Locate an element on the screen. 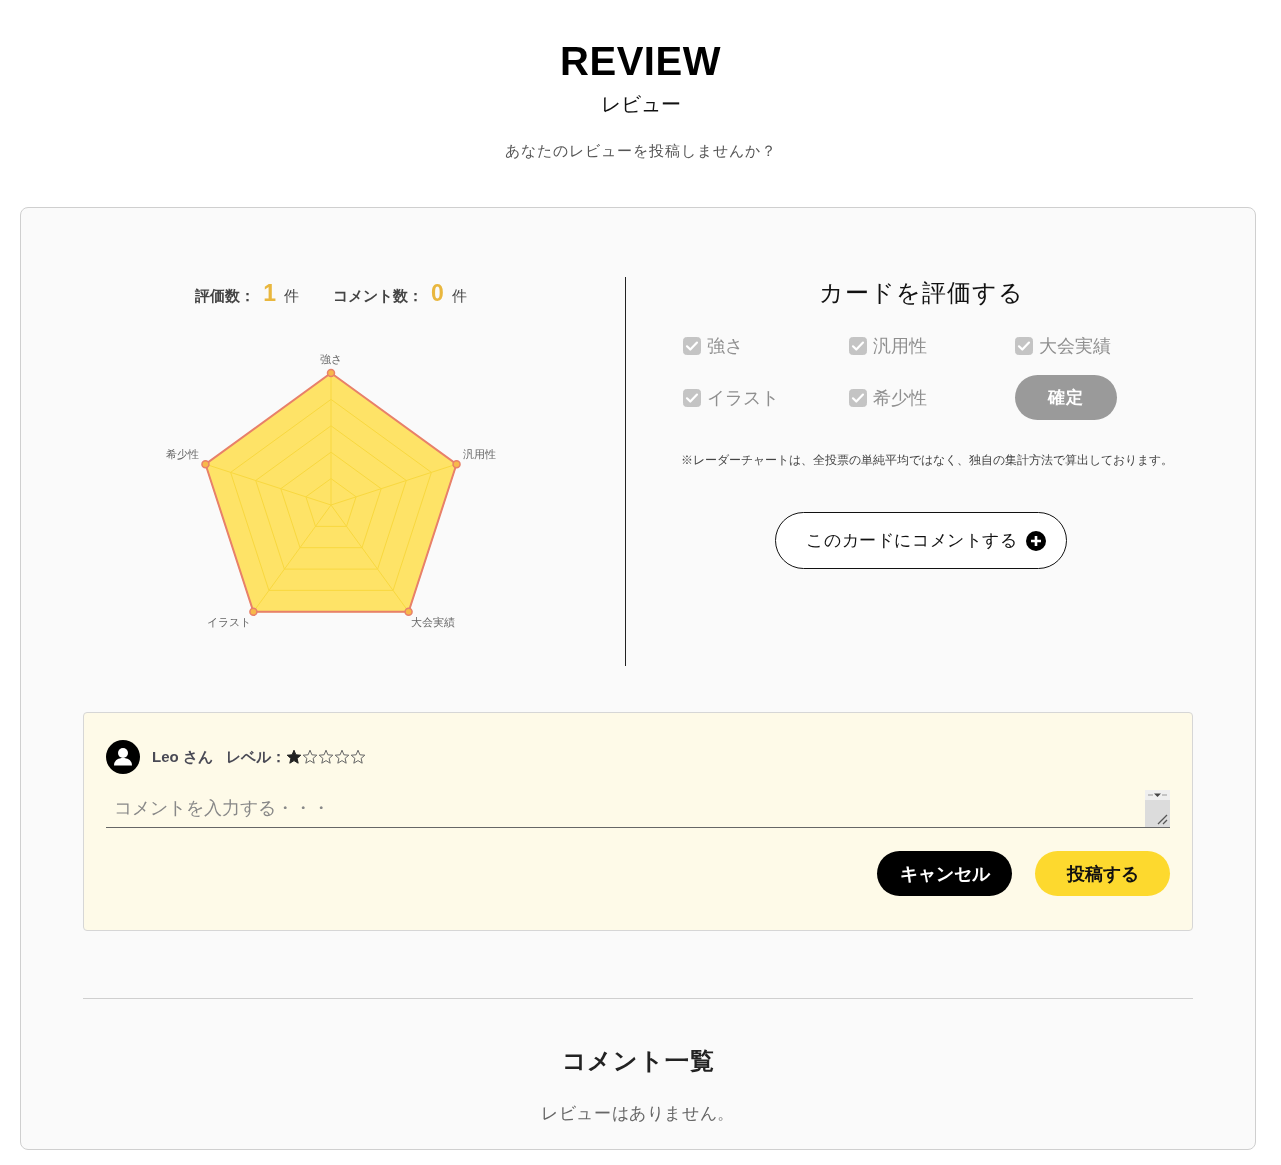 The width and height of the screenshot is (1281, 1165). user-avatar-icon is located at coordinates (123, 757).